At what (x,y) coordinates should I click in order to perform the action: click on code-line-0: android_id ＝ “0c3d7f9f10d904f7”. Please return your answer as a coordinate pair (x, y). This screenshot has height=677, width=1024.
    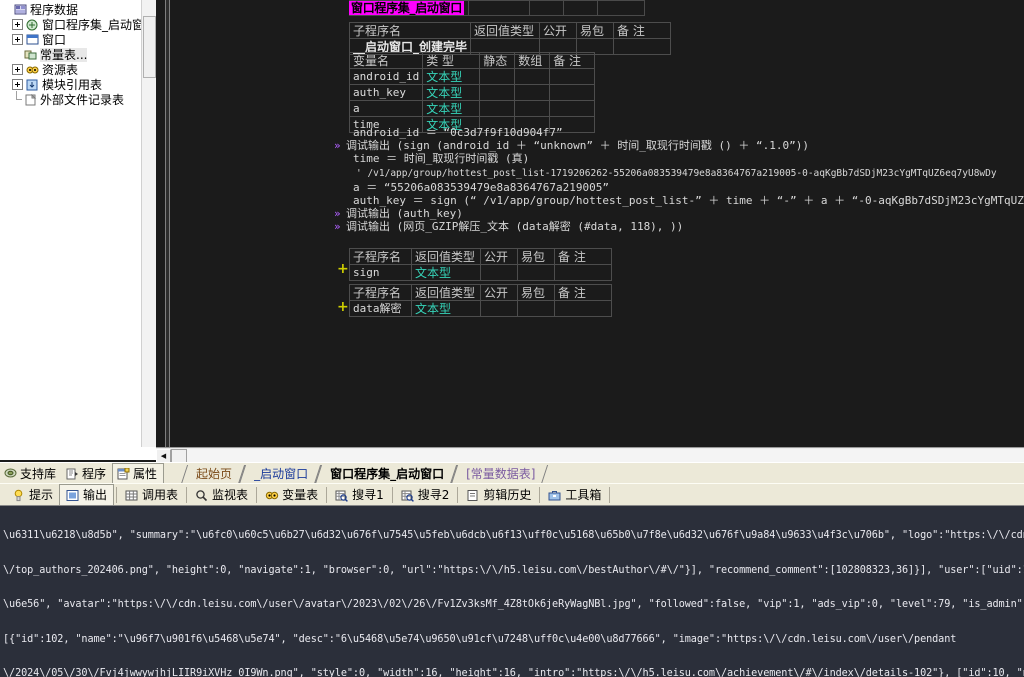
    Looking at the image, I should click on (458, 132).